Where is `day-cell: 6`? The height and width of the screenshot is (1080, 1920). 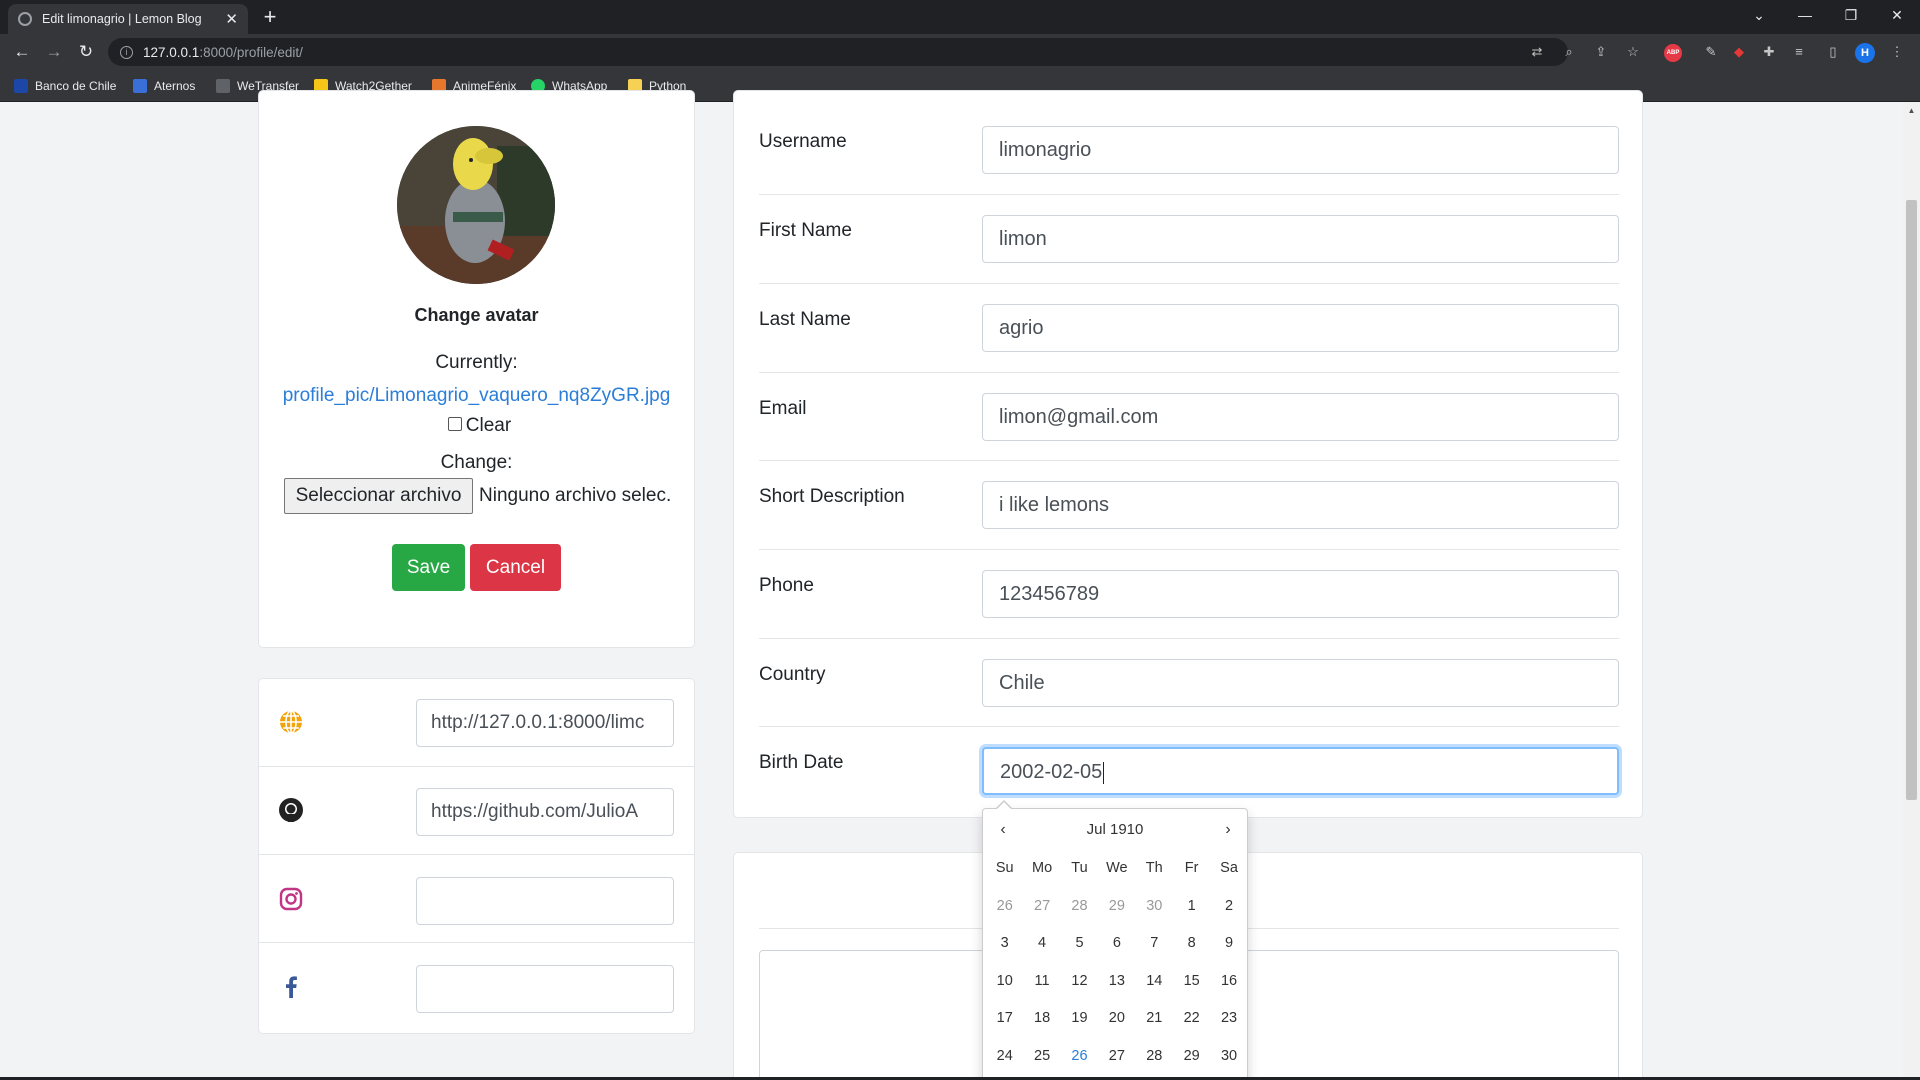
day-cell: 6 is located at coordinates (1116, 944).